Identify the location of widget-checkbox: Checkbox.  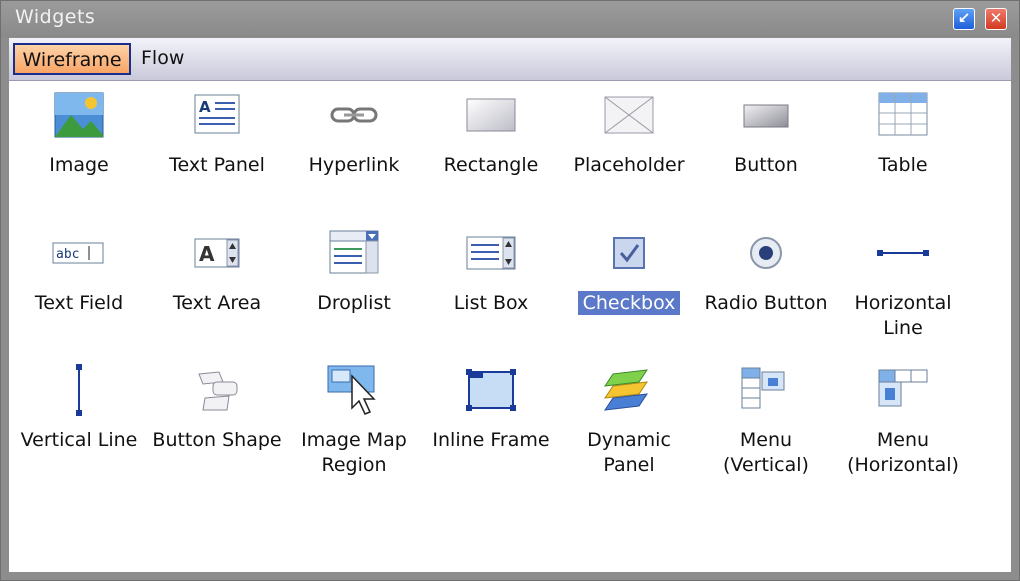
(629, 271).